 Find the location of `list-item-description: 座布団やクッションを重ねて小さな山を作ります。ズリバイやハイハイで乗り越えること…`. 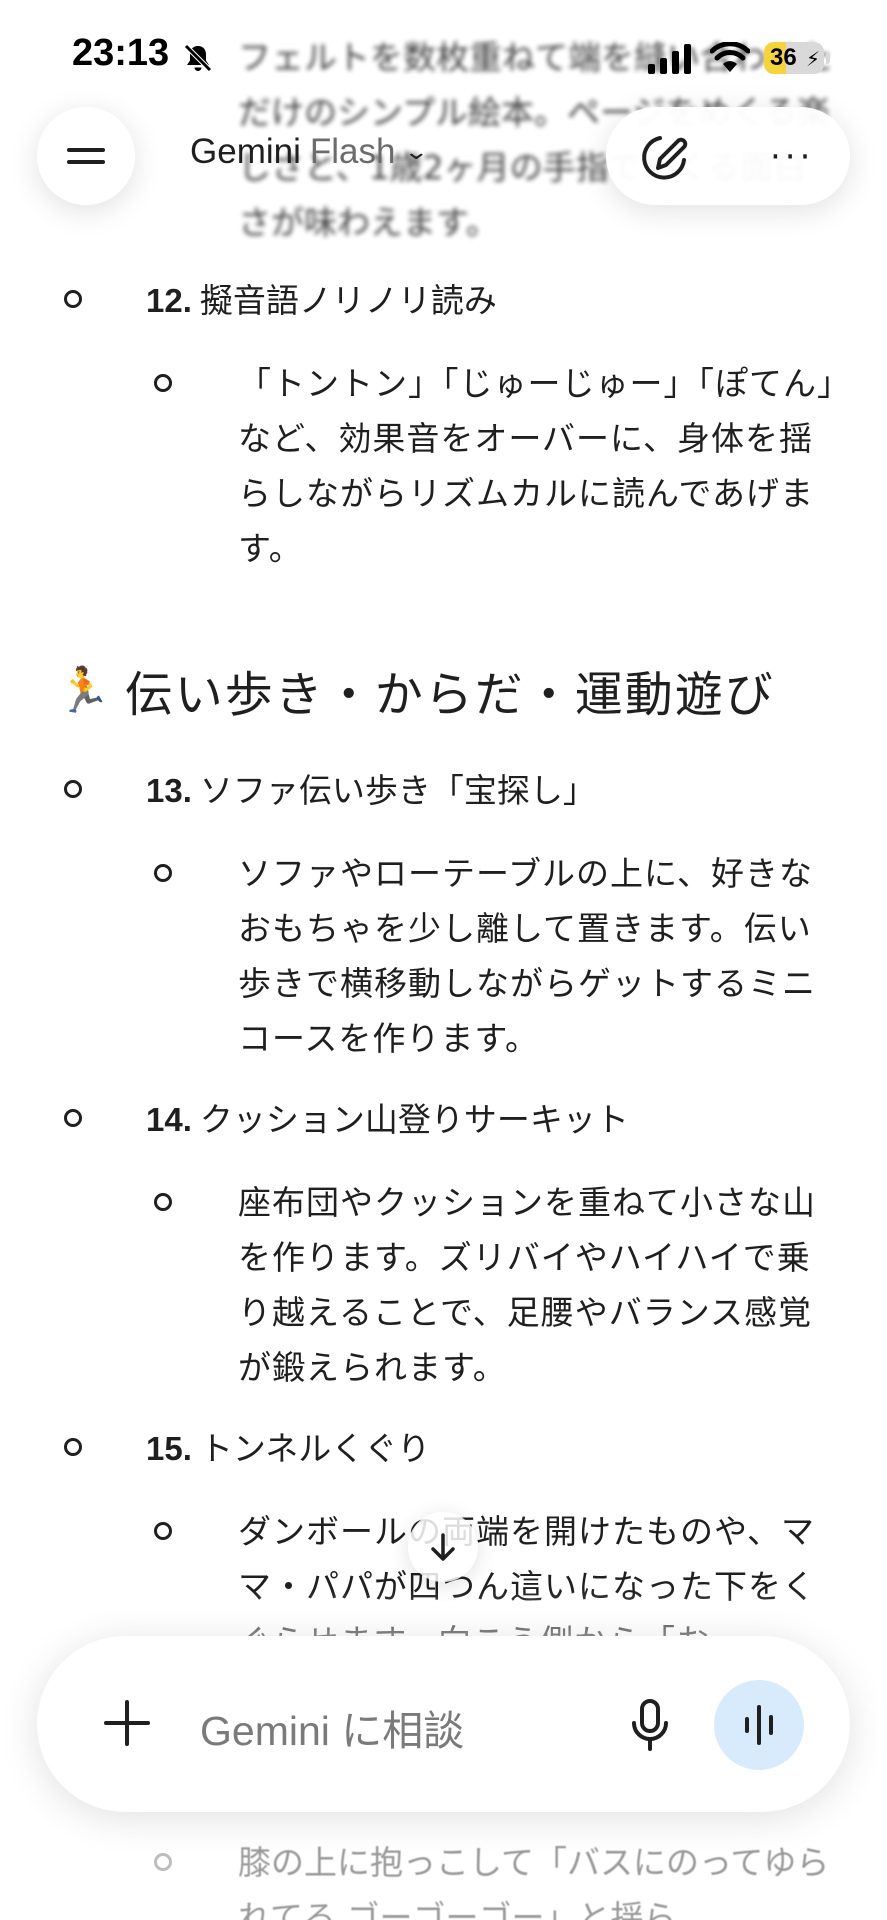

list-item-description: 座布団やクッションを重ねて小さな山を作ります。ズリバイやハイハイで乗り越えること… is located at coordinates (527, 1285).